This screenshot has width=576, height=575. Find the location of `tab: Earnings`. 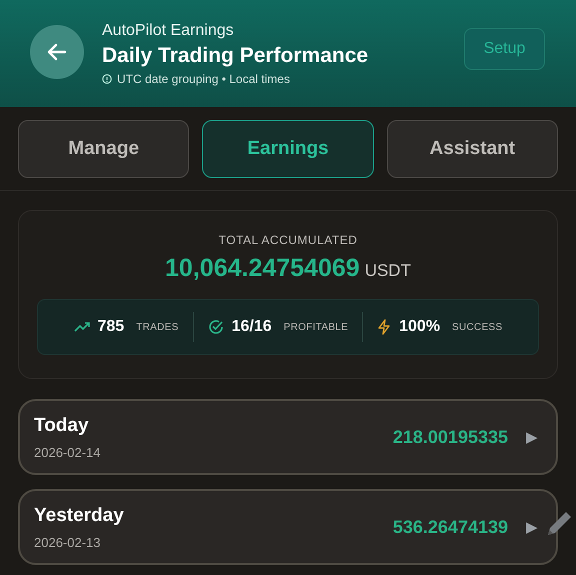

tab: Earnings is located at coordinates (288, 149).